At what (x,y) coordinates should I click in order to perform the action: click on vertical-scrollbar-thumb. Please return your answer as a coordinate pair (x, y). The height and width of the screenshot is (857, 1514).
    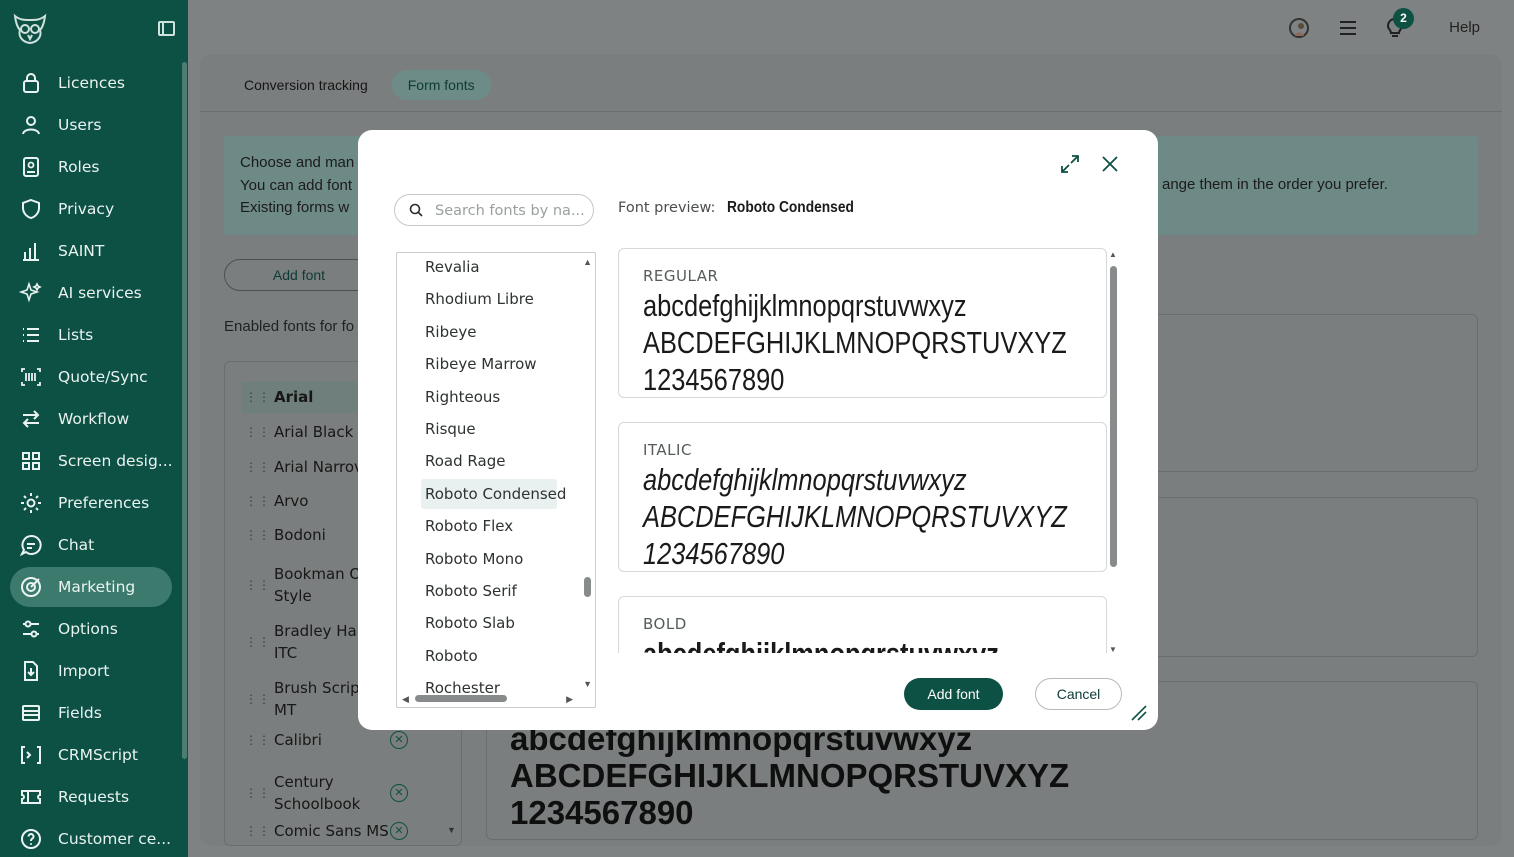
    Looking at the image, I should click on (587, 587).